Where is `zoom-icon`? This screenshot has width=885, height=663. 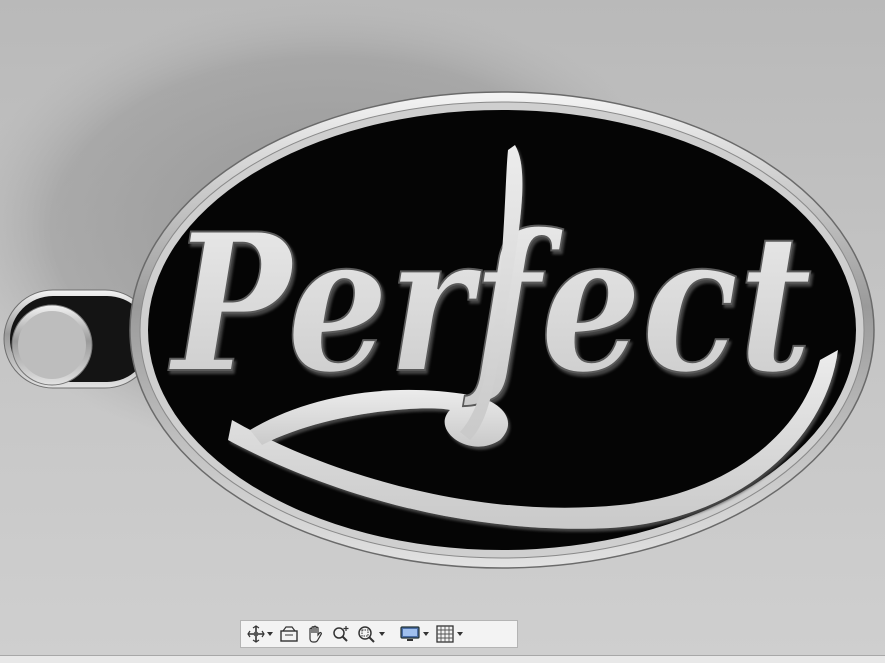 zoom-icon is located at coordinates (341, 634).